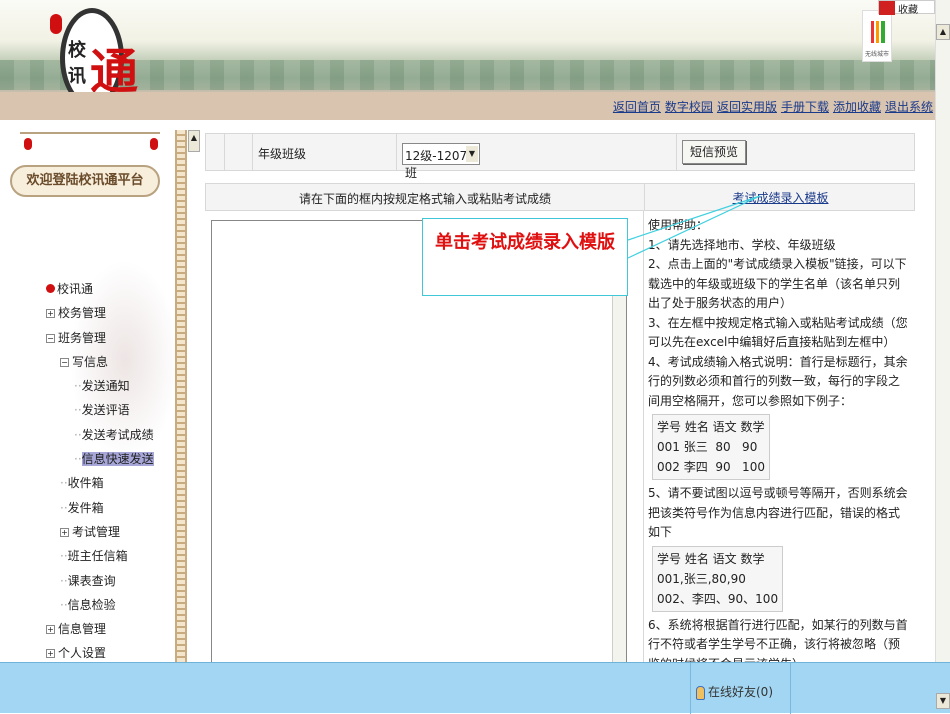 Image resolution: width=950 pixels, height=714 pixels. I want to click on grade-value: 12级-1207班, so click(436, 164).